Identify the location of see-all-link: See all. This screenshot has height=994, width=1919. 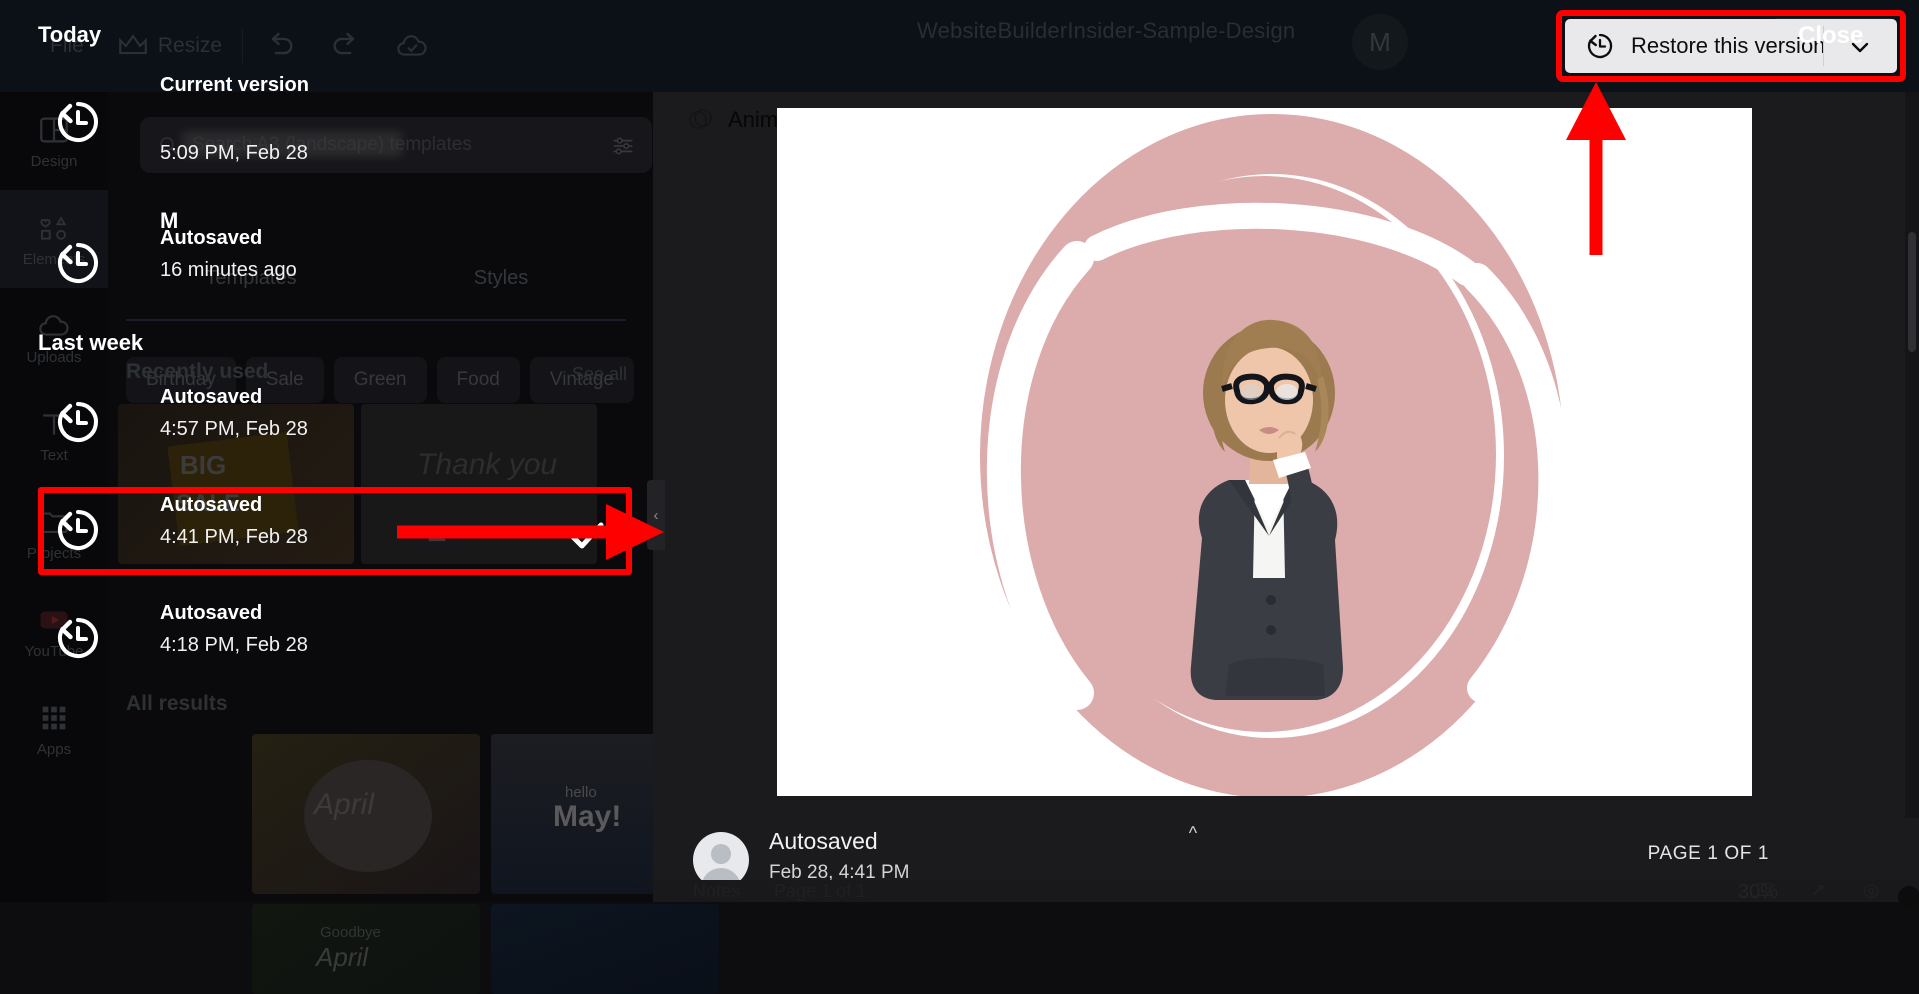
(599, 374).